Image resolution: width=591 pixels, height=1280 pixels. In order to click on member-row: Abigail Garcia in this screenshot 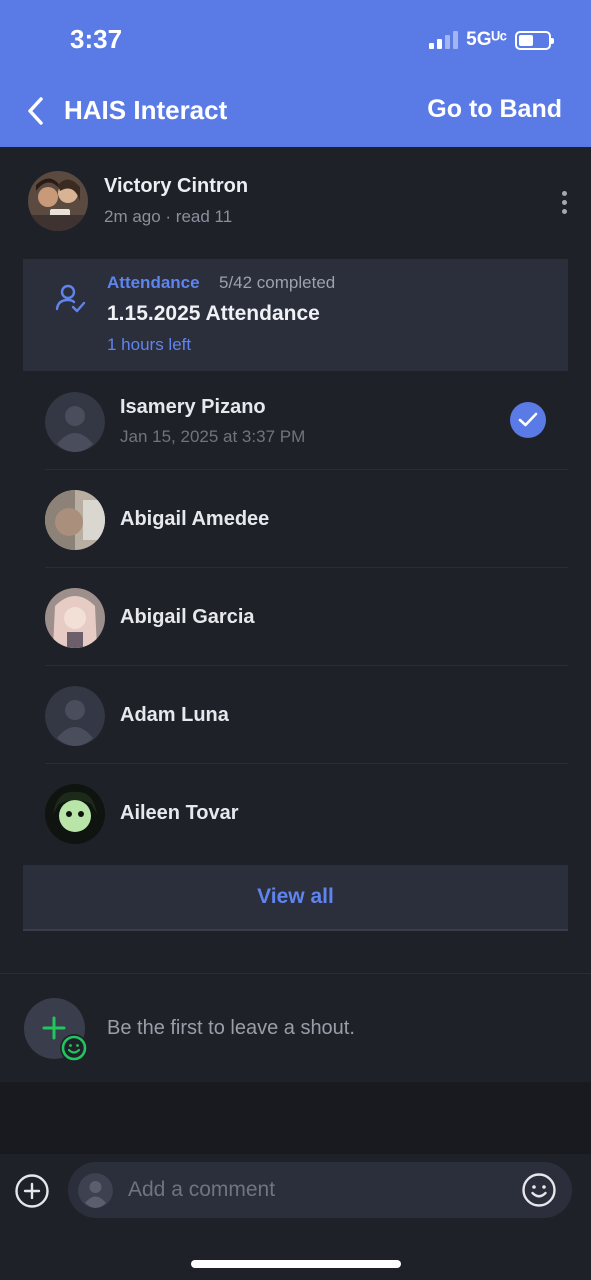, I will do `click(306, 617)`.